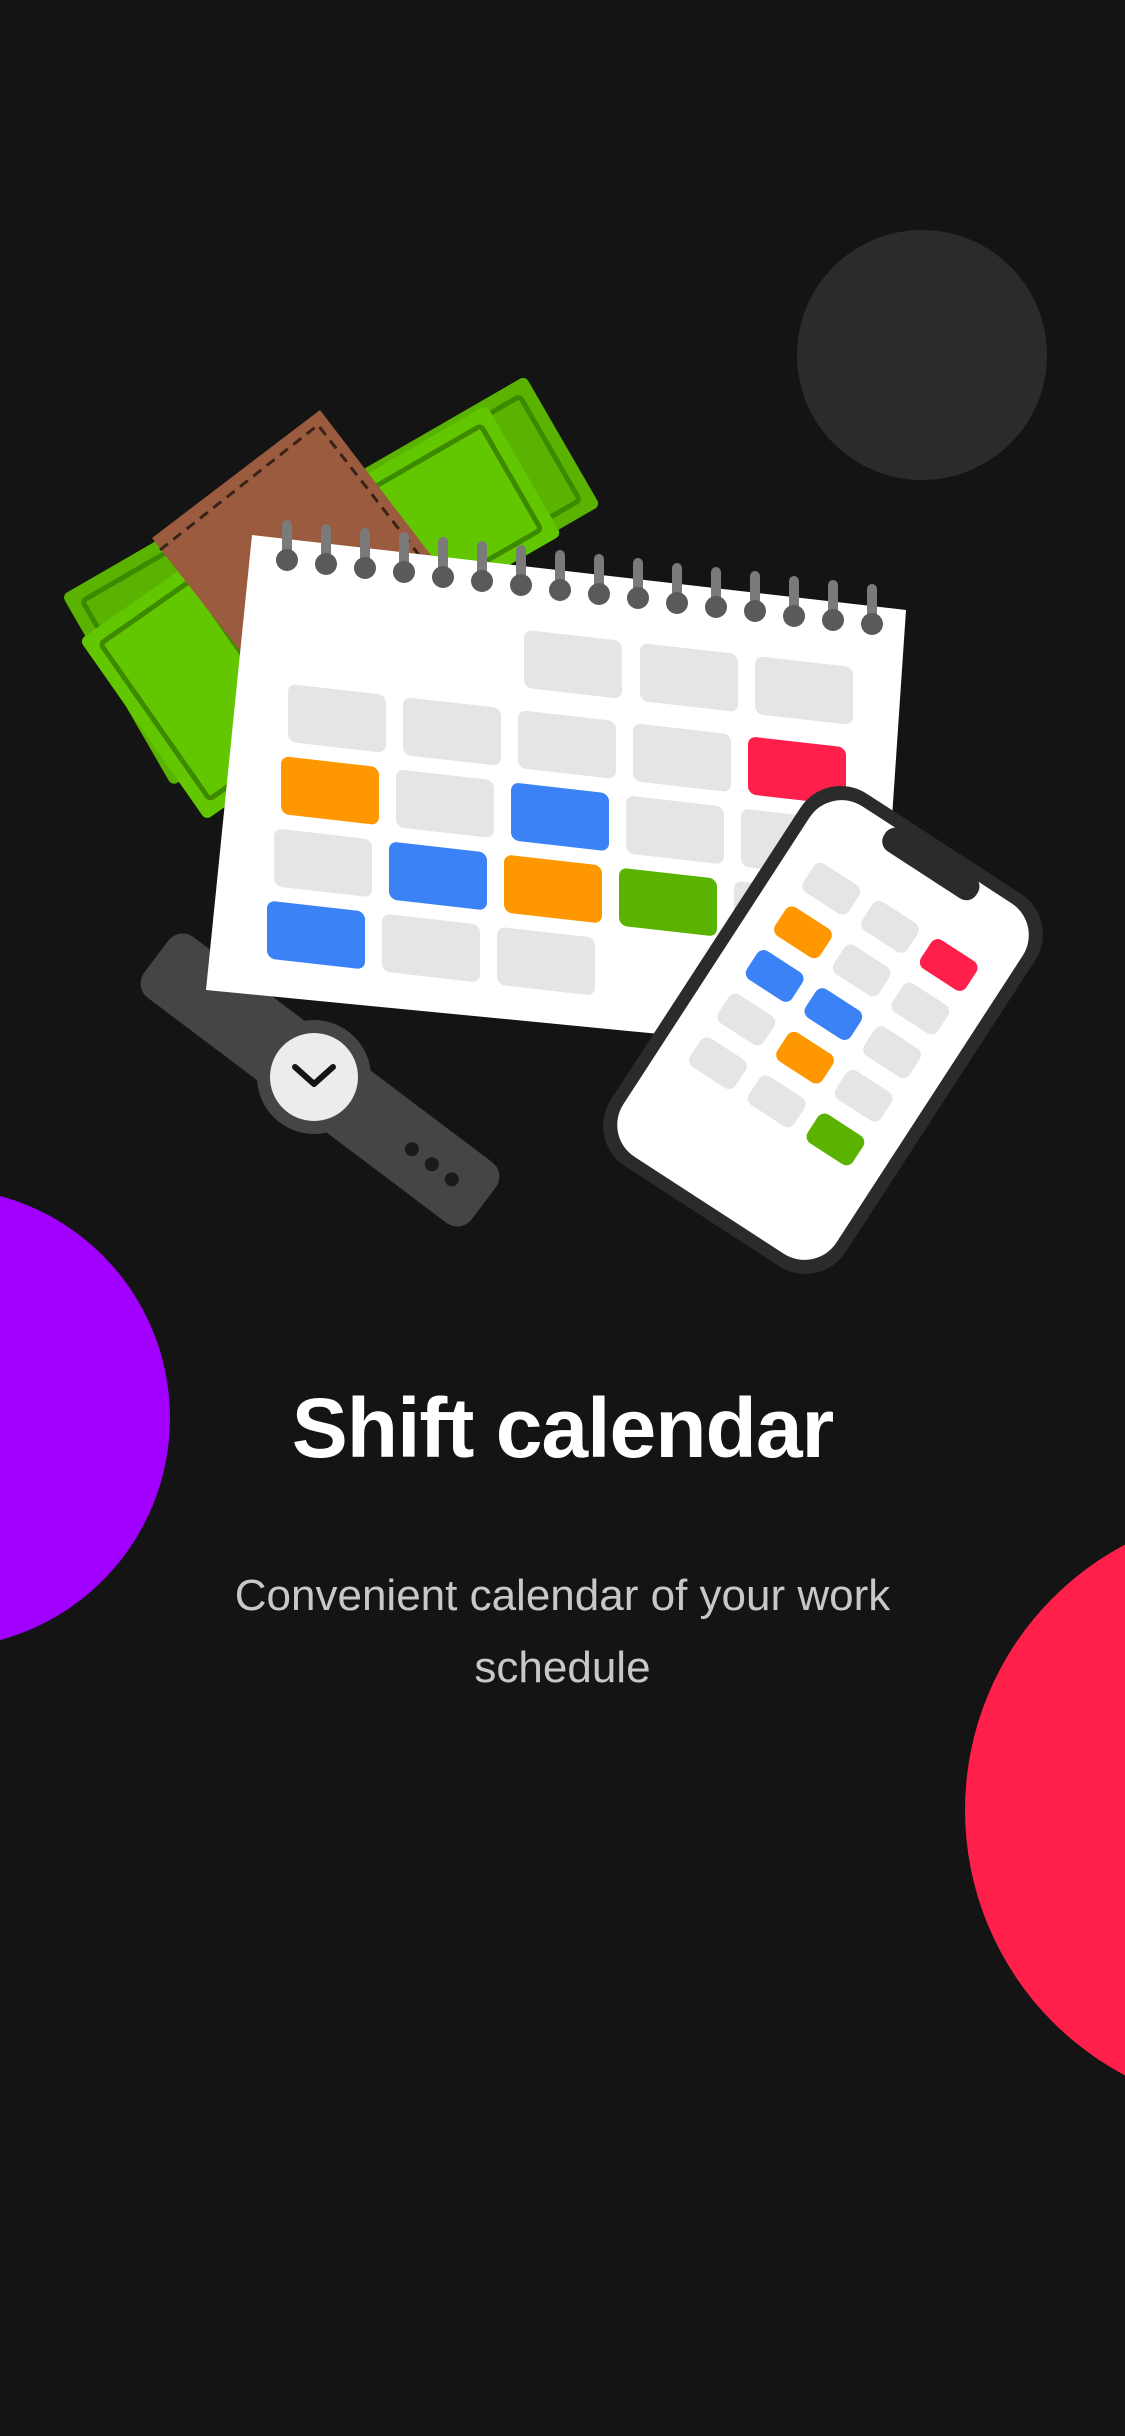 Image resolution: width=1125 pixels, height=2436 pixels. I want to click on onboarding-title: Shift calendar, so click(562, 1428).